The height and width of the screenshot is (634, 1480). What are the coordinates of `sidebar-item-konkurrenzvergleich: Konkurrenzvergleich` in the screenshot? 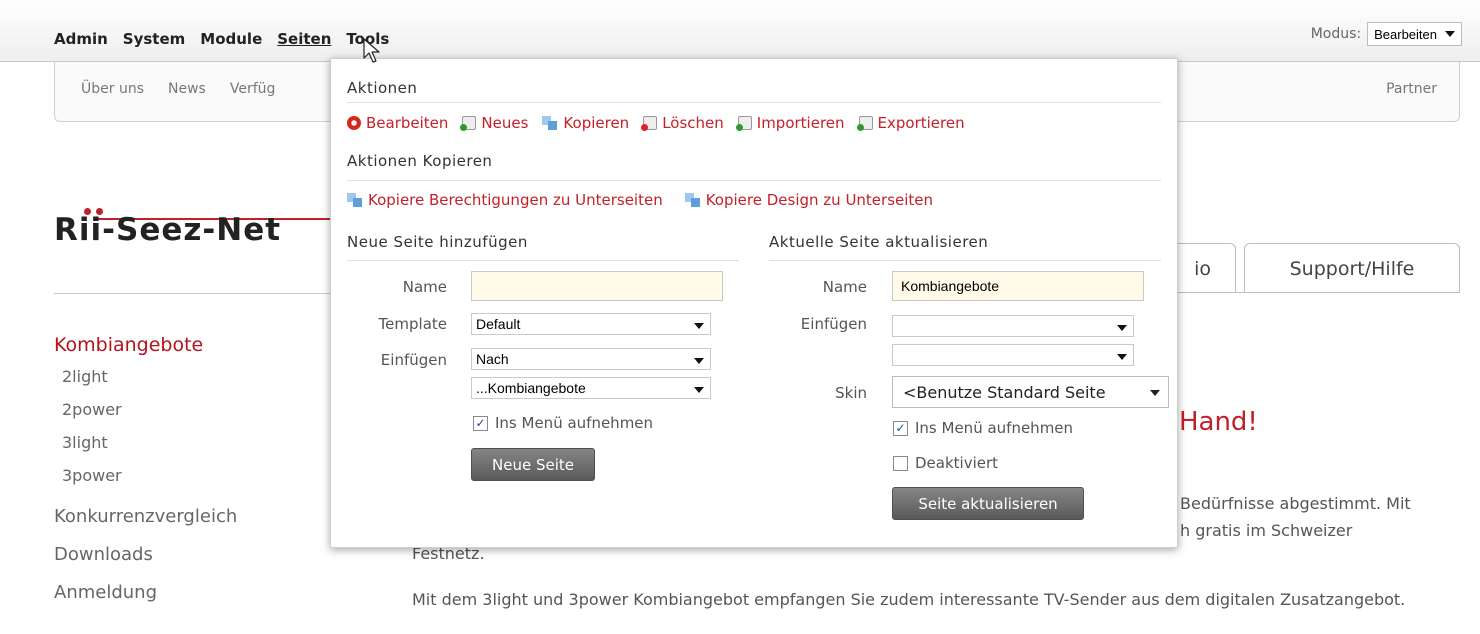 It's located at (145, 523).